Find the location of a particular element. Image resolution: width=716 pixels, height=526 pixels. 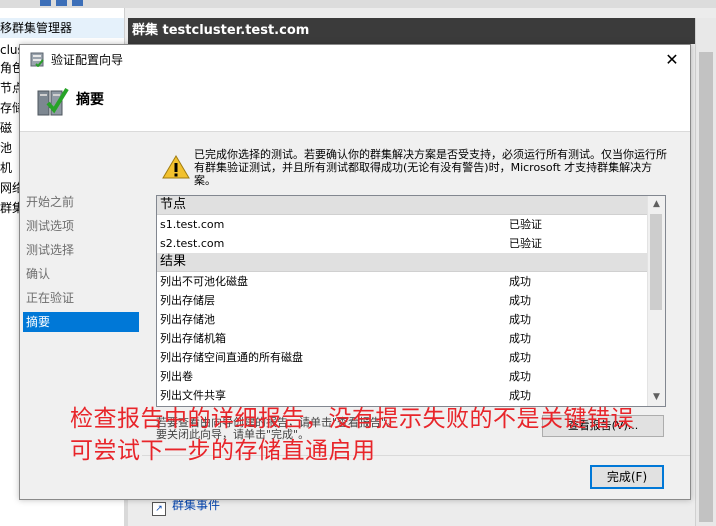

toolbar-up-icon is located at coordinates (77, 3).